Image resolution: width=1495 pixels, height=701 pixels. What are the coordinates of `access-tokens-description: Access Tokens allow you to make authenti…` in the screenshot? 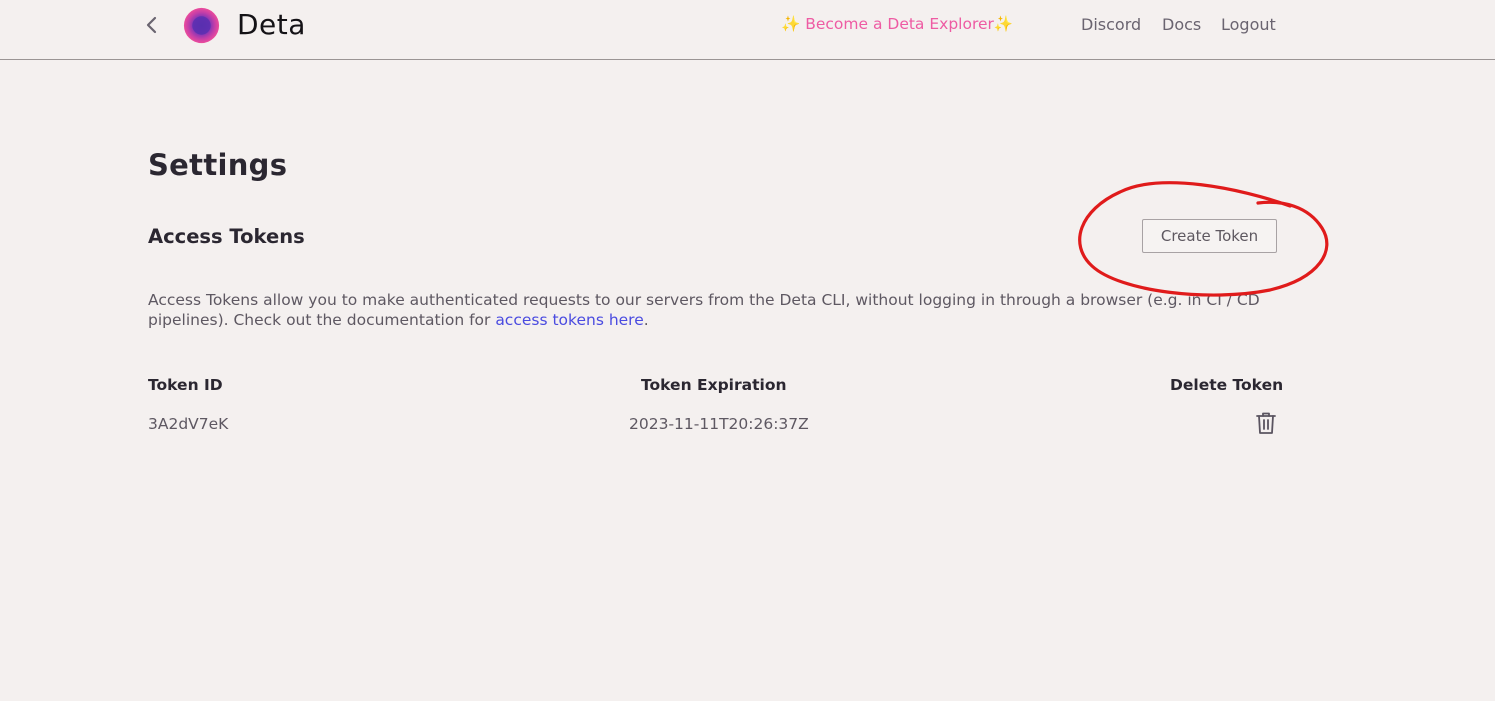 It's located at (713, 310).